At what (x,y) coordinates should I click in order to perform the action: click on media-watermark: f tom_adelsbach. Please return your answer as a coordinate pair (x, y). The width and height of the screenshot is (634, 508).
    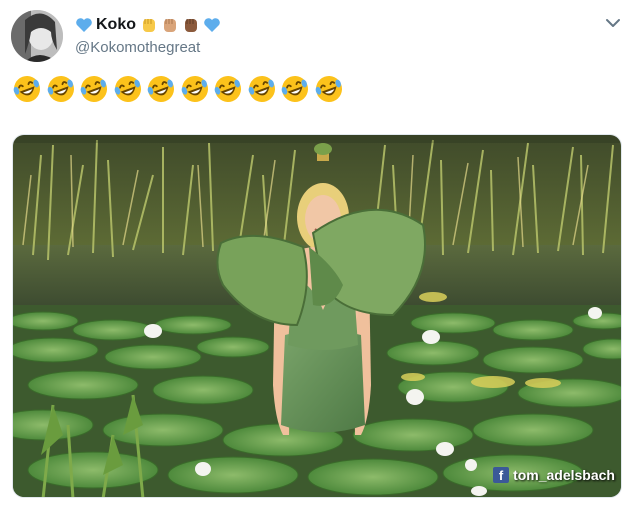
    Looking at the image, I should click on (554, 475).